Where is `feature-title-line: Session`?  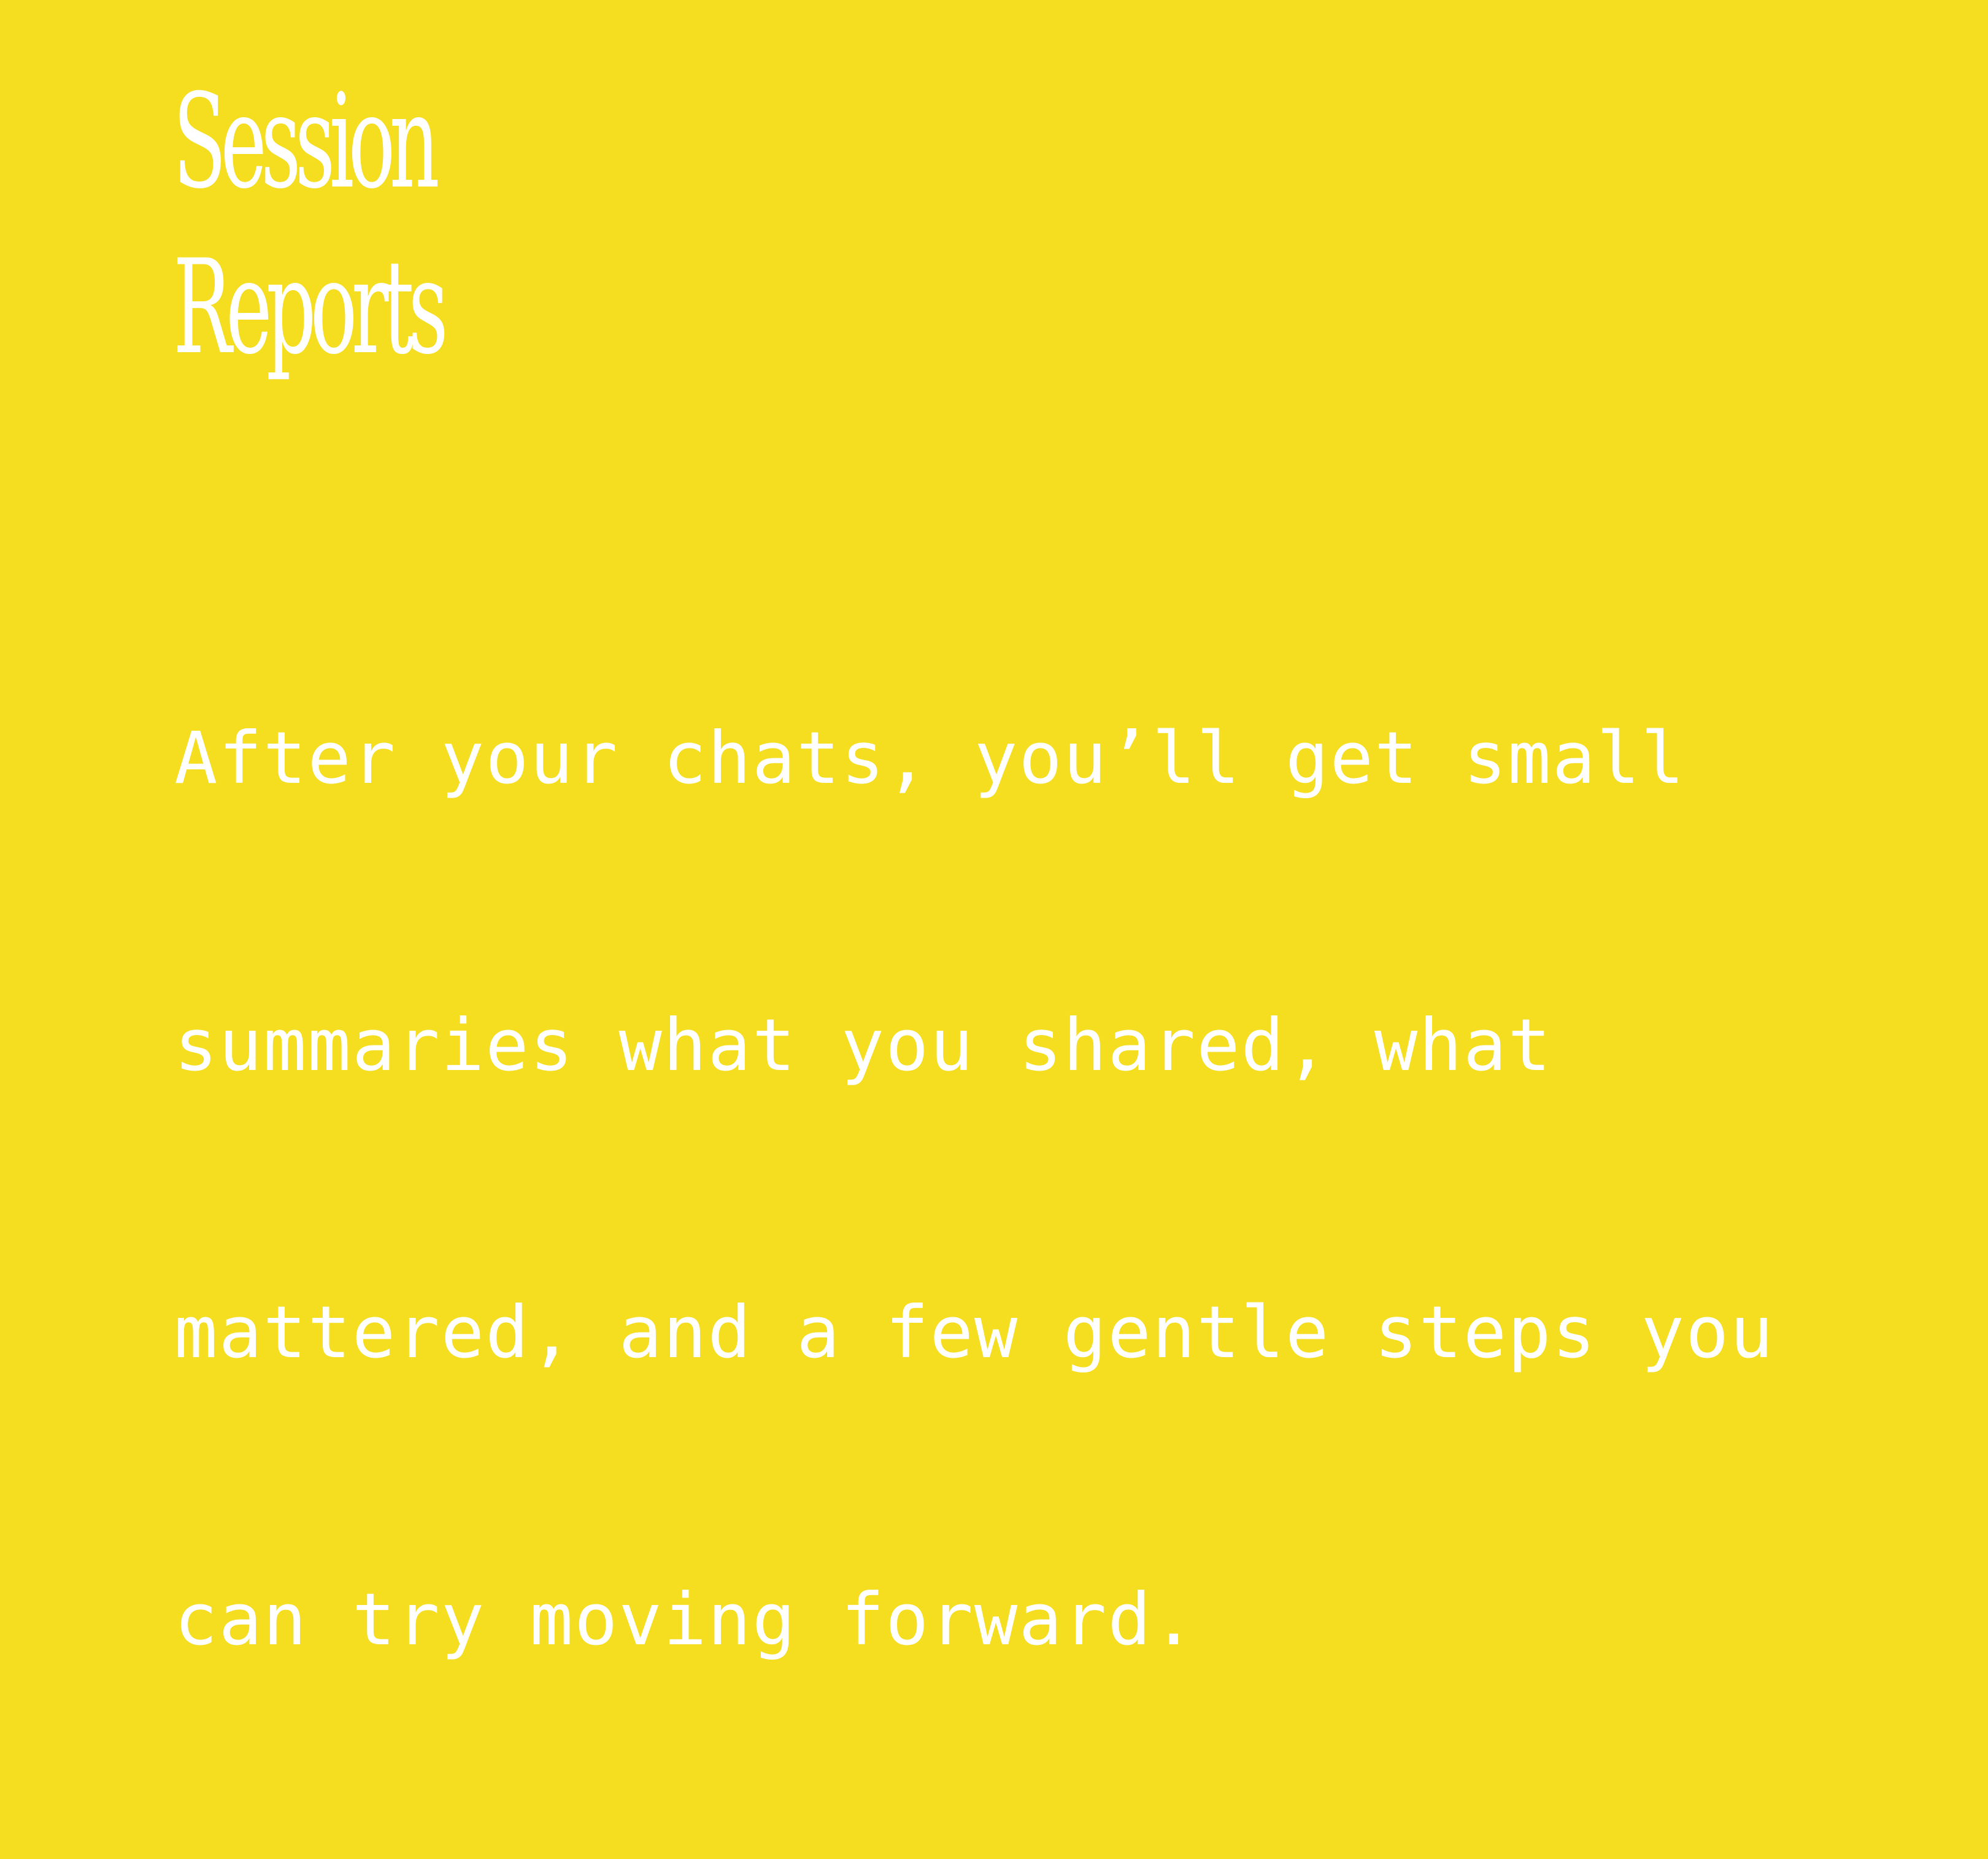
feature-title-line: Session is located at coordinates (306, 141).